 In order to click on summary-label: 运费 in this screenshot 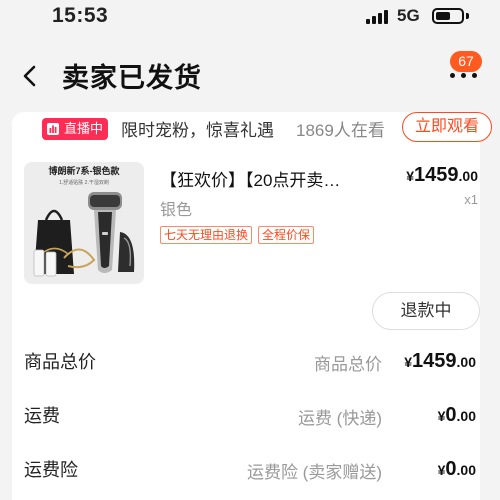, I will do `click(42, 416)`.